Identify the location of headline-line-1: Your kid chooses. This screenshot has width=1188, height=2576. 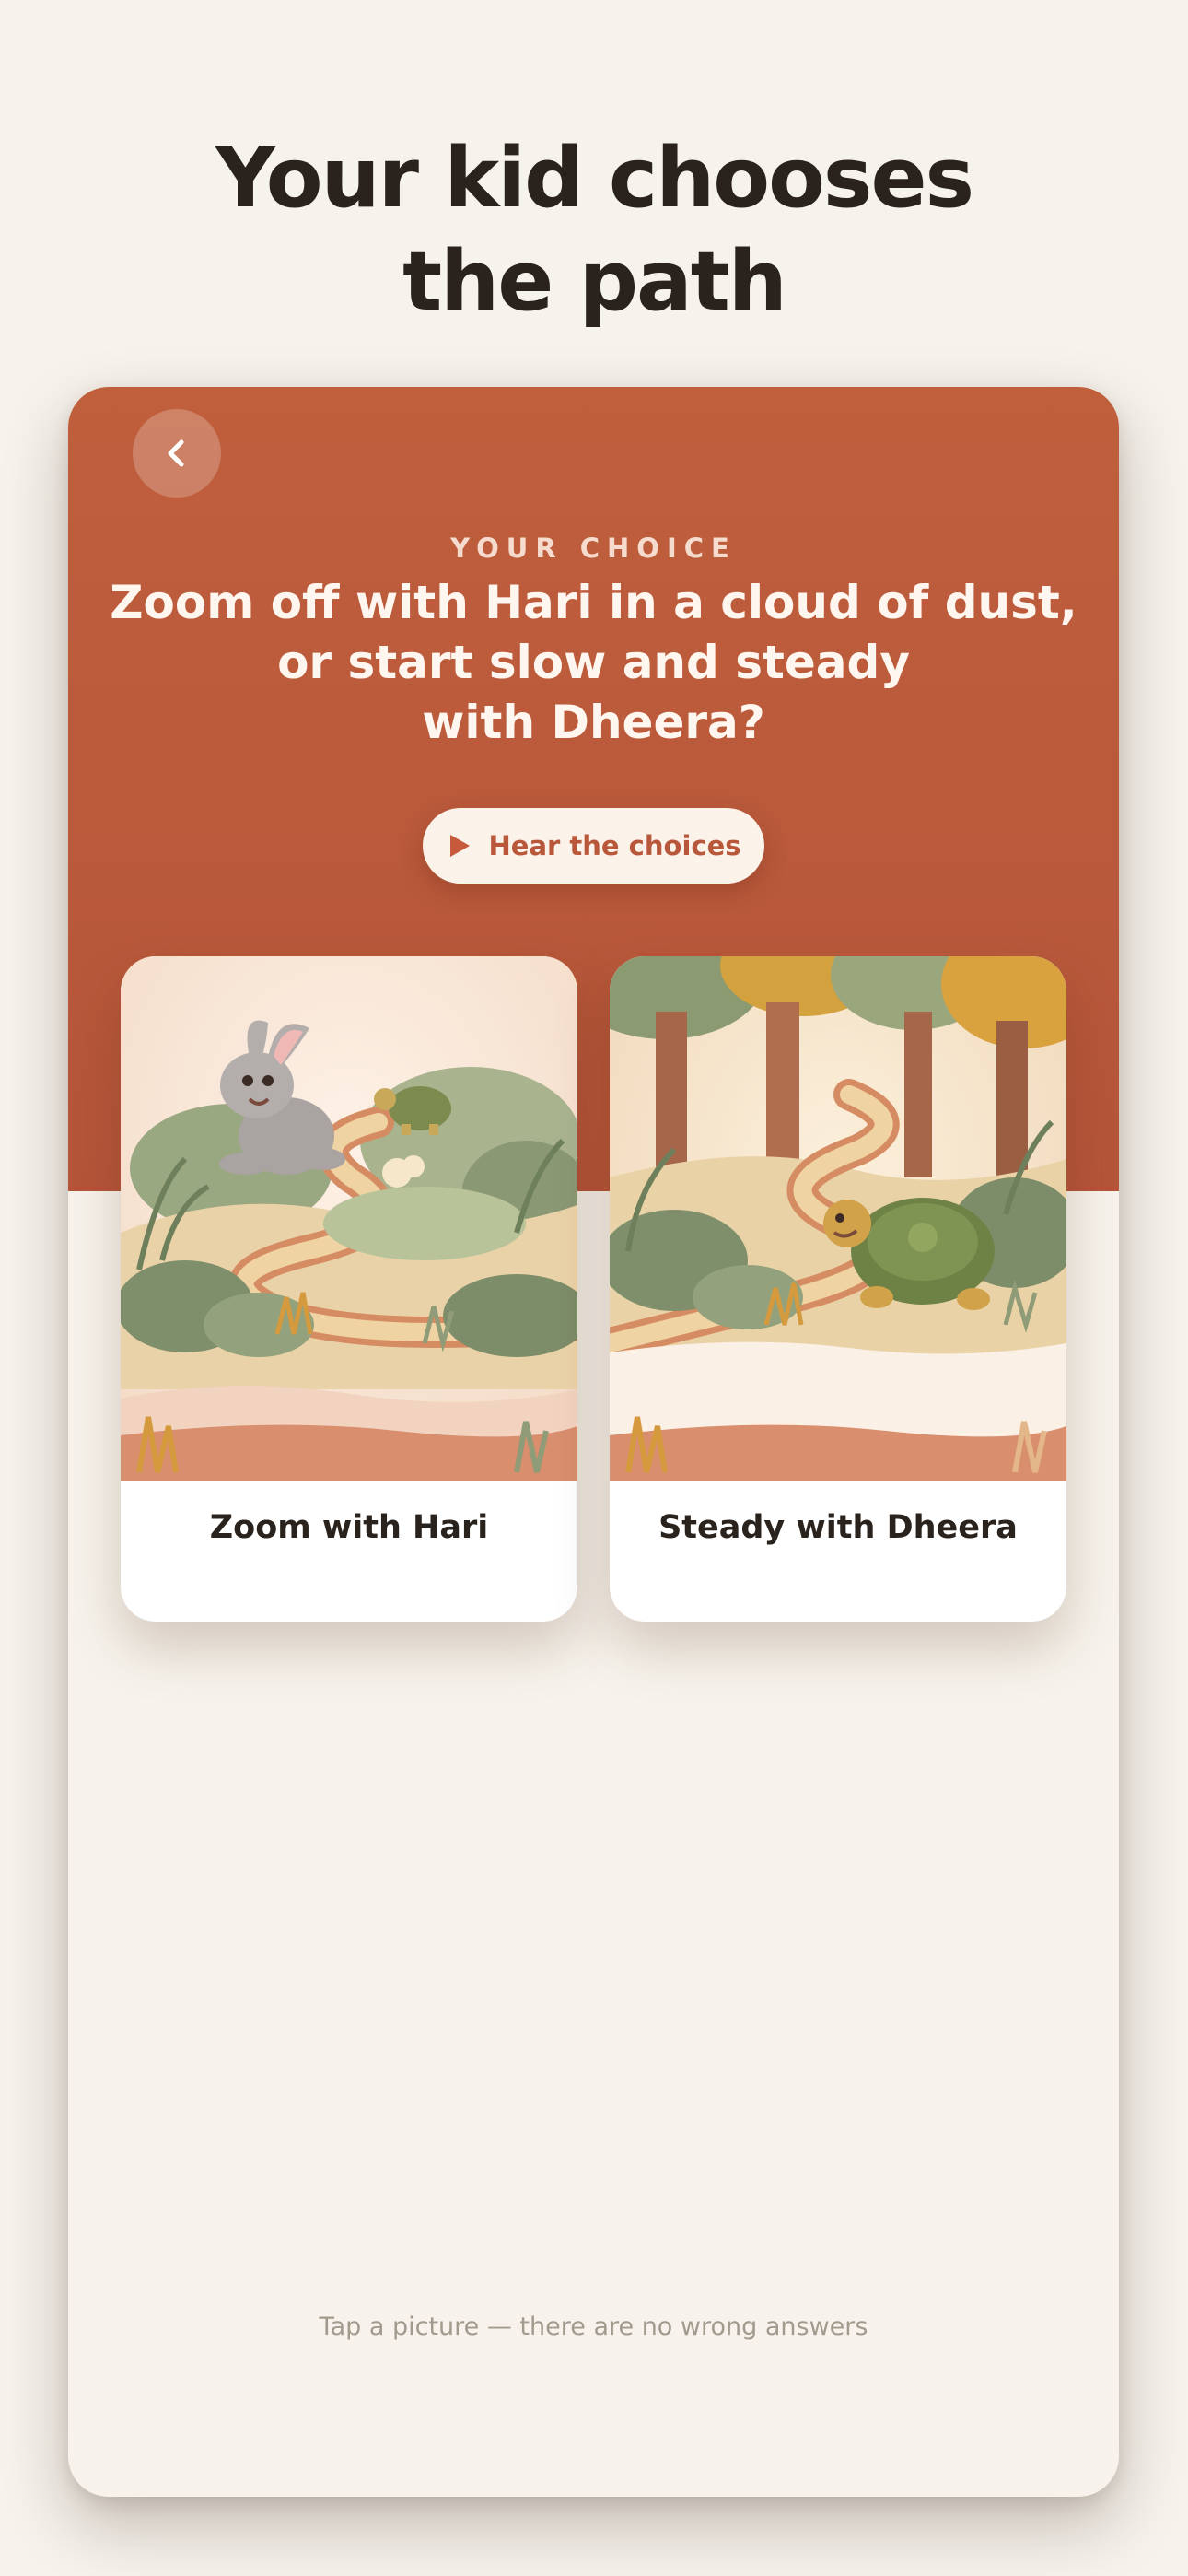
(594, 179).